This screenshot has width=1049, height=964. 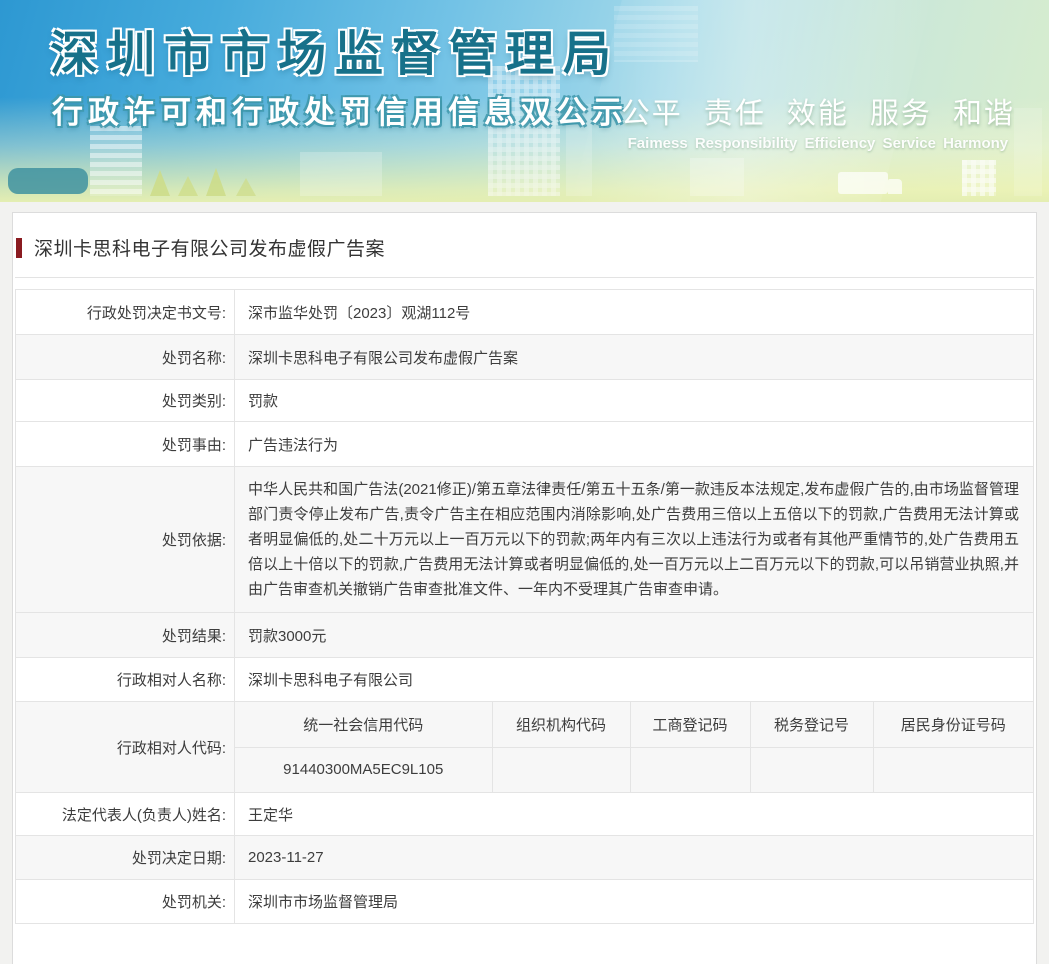 What do you see at coordinates (48, 181) in the screenshot?
I see `bus-silhouette` at bounding box center [48, 181].